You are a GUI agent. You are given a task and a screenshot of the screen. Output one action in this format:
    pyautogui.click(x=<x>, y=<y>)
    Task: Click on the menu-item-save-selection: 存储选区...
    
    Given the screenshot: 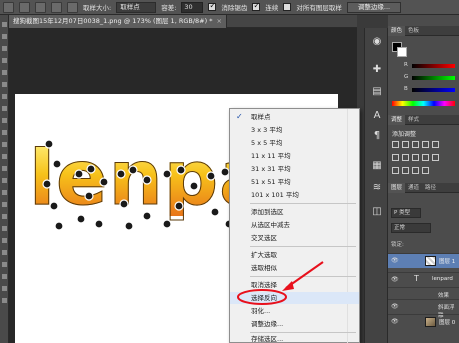 What is the action you would take?
    pyautogui.click(x=294, y=338)
    